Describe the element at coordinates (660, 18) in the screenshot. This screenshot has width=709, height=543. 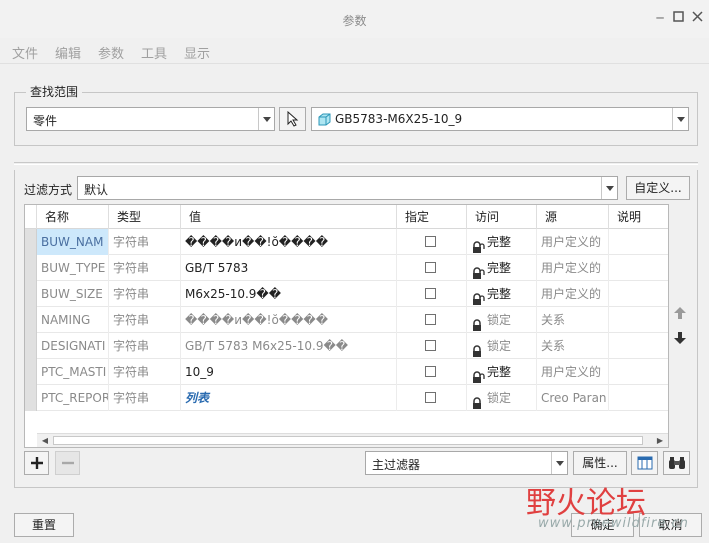
I see `minimize-icon: ─` at that location.